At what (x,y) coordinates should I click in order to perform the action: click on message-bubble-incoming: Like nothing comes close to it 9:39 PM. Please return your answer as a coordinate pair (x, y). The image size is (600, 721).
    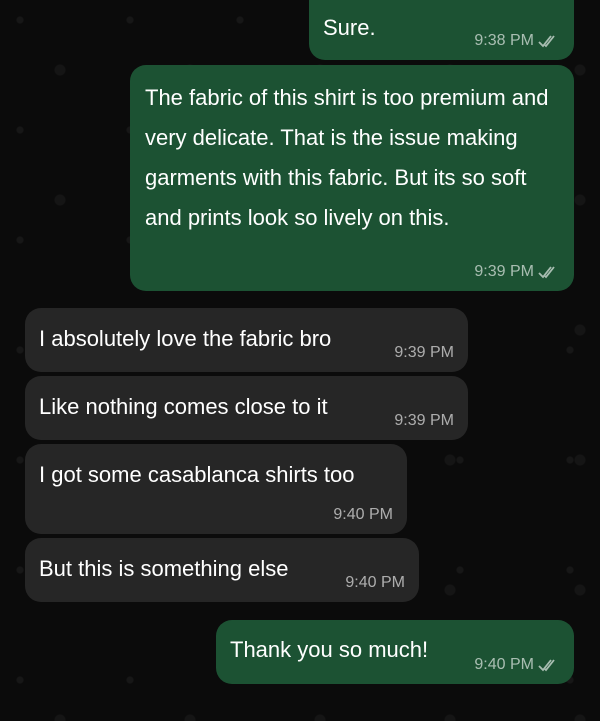
    Looking at the image, I should click on (246, 408).